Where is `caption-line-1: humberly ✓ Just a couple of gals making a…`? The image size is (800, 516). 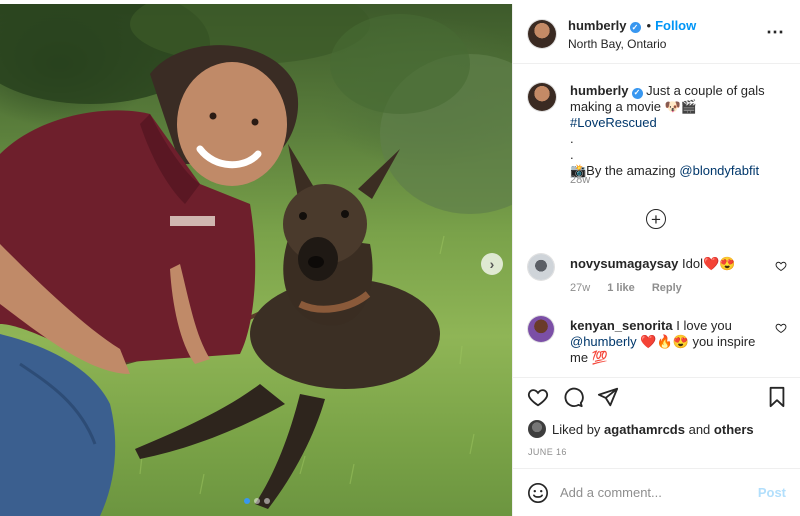 caption-line-1: humberly ✓ Just a couple of gals making a… is located at coordinates (677, 107).